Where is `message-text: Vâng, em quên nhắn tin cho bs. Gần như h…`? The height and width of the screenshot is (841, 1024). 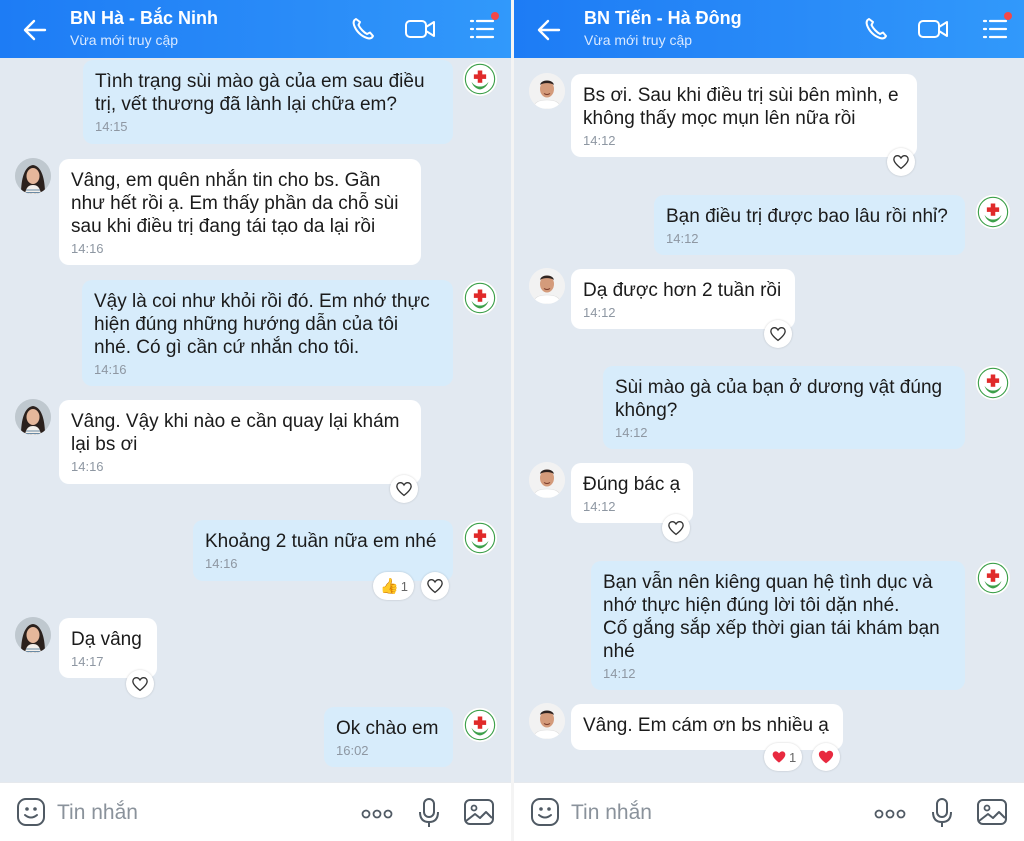 message-text: Vâng, em quên nhắn tin cho bs. Gần như h… is located at coordinates (235, 203).